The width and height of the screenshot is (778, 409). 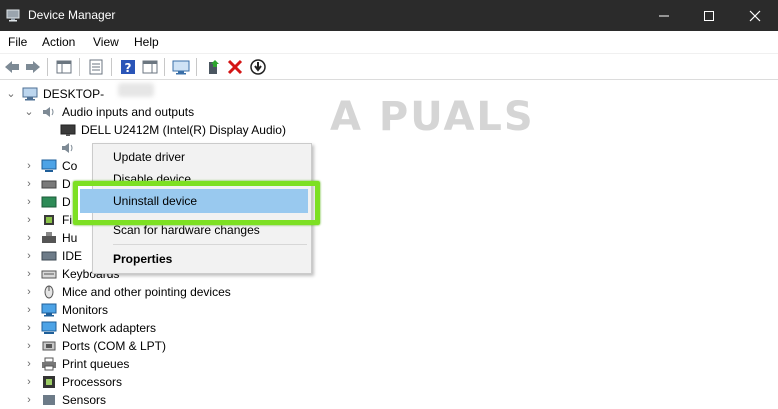 I want to click on show-hide-tree-icon, so click(x=64, y=67).